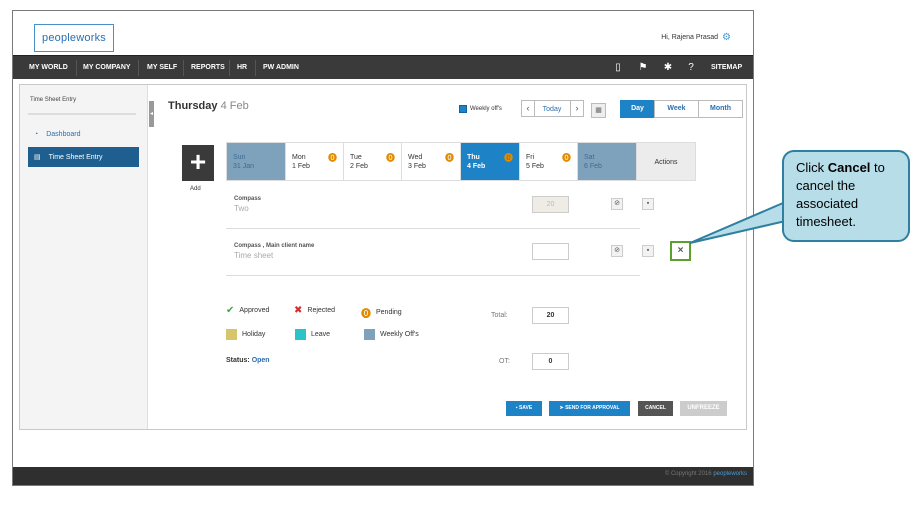 The height and width of the screenshot is (510, 916). I want to click on peopleworks-logo: peopleworks, so click(74, 38).